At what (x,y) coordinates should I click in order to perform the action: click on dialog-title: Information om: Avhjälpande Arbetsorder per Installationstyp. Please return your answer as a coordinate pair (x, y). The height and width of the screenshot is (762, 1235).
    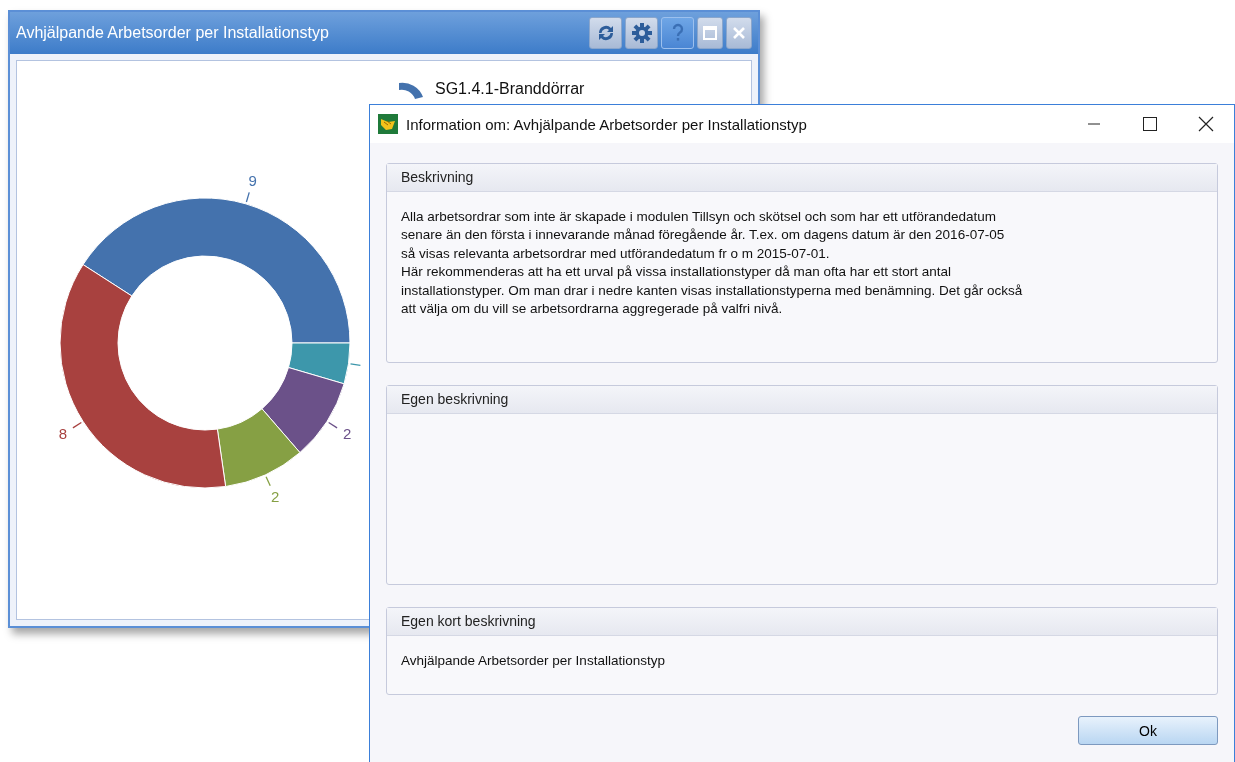
    Looking at the image, I should click on (607, 124).